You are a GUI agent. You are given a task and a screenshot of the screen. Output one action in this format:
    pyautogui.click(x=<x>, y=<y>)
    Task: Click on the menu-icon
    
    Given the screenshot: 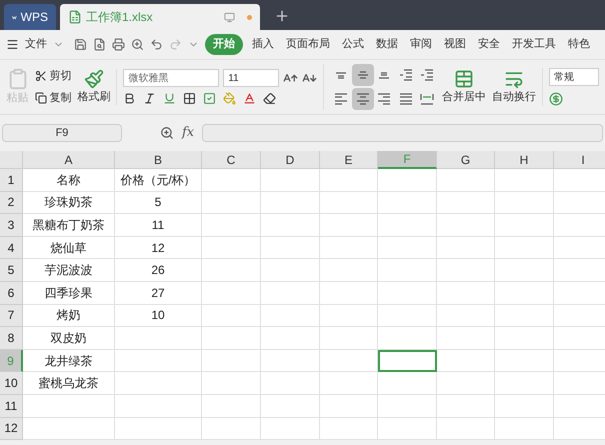 What is the action you would take?
    pyautogui.click(x=12, y=44)
    